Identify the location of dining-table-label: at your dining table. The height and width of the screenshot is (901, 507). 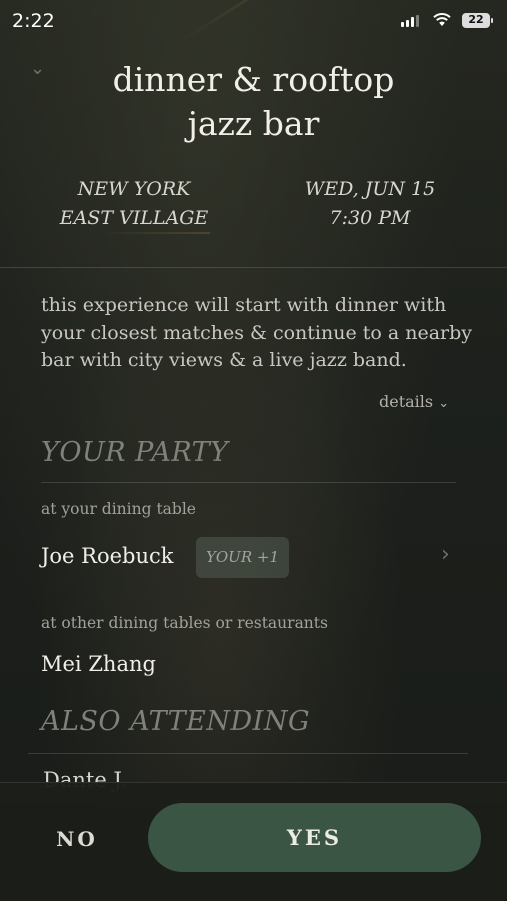
(118, 509).